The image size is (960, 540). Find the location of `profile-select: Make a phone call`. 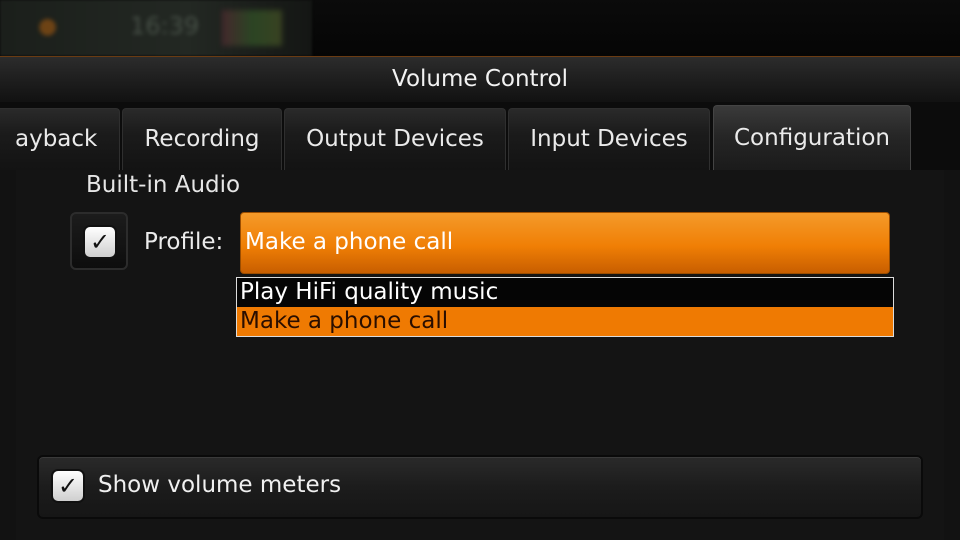

profile-select: Make a phone call is located at coordinates (565, 243).